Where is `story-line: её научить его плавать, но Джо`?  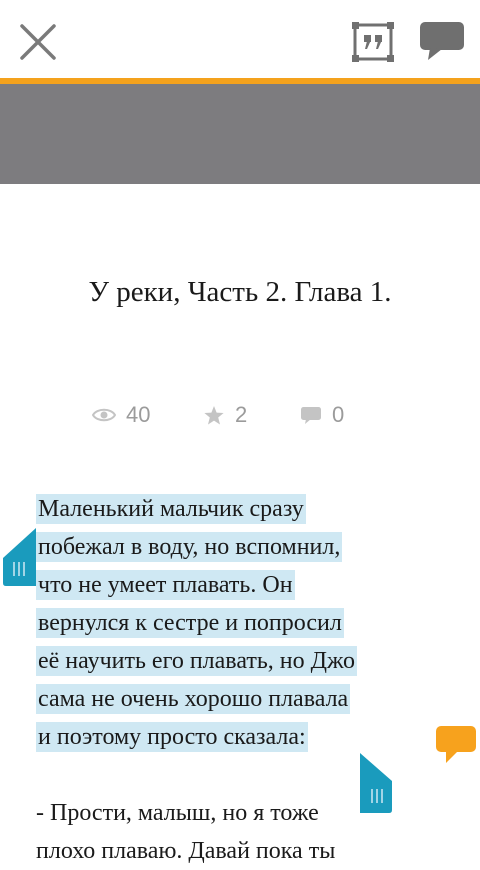
story-line: её научить его плавать, но Джо is located at coordinates (196, 661).